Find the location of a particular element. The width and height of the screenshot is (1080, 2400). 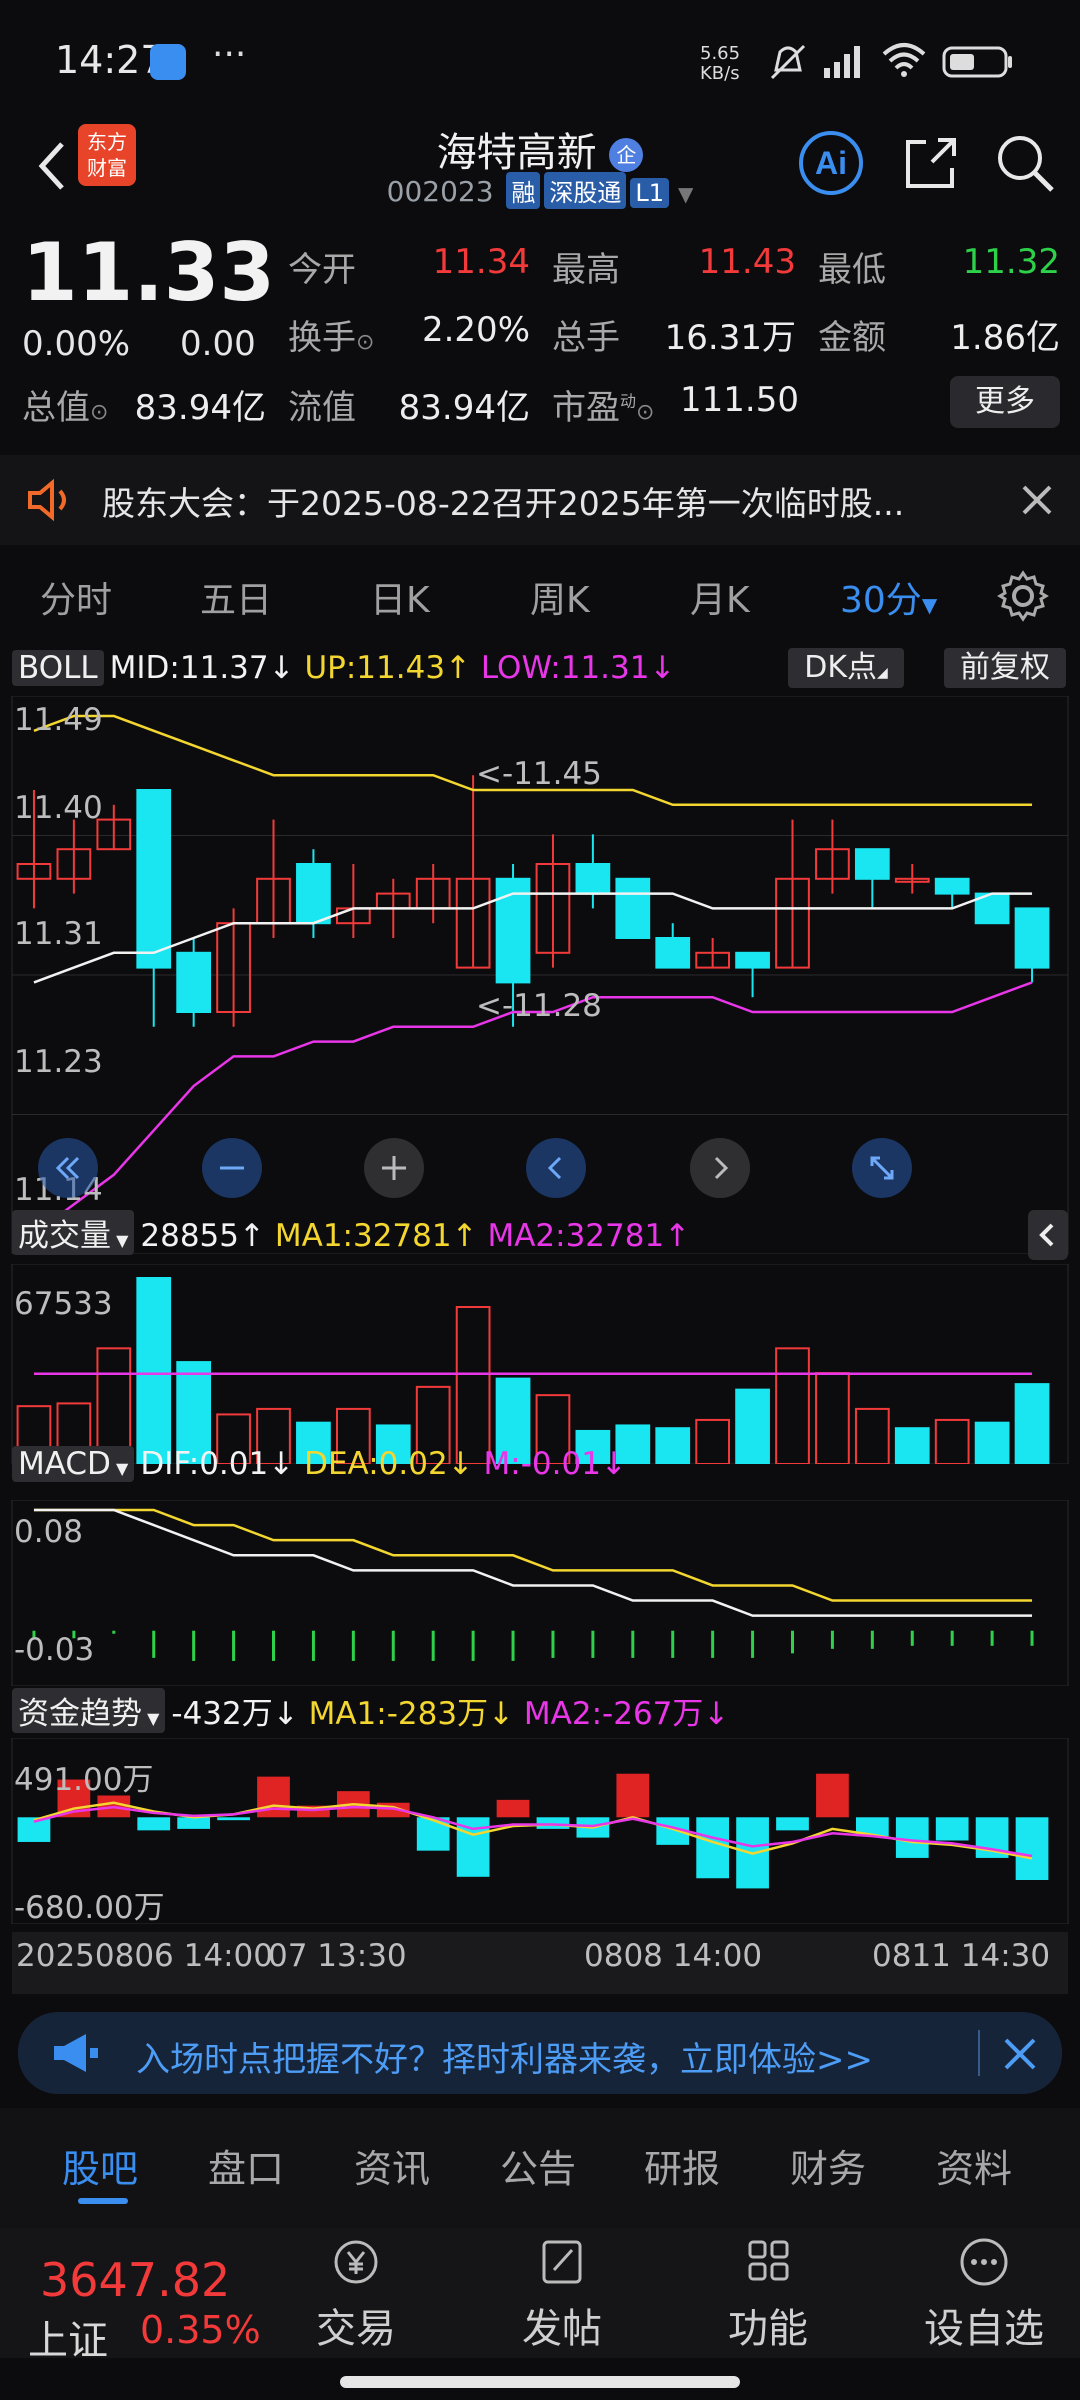

tab-financials: 财务 is located at coordinates (828, 2165).